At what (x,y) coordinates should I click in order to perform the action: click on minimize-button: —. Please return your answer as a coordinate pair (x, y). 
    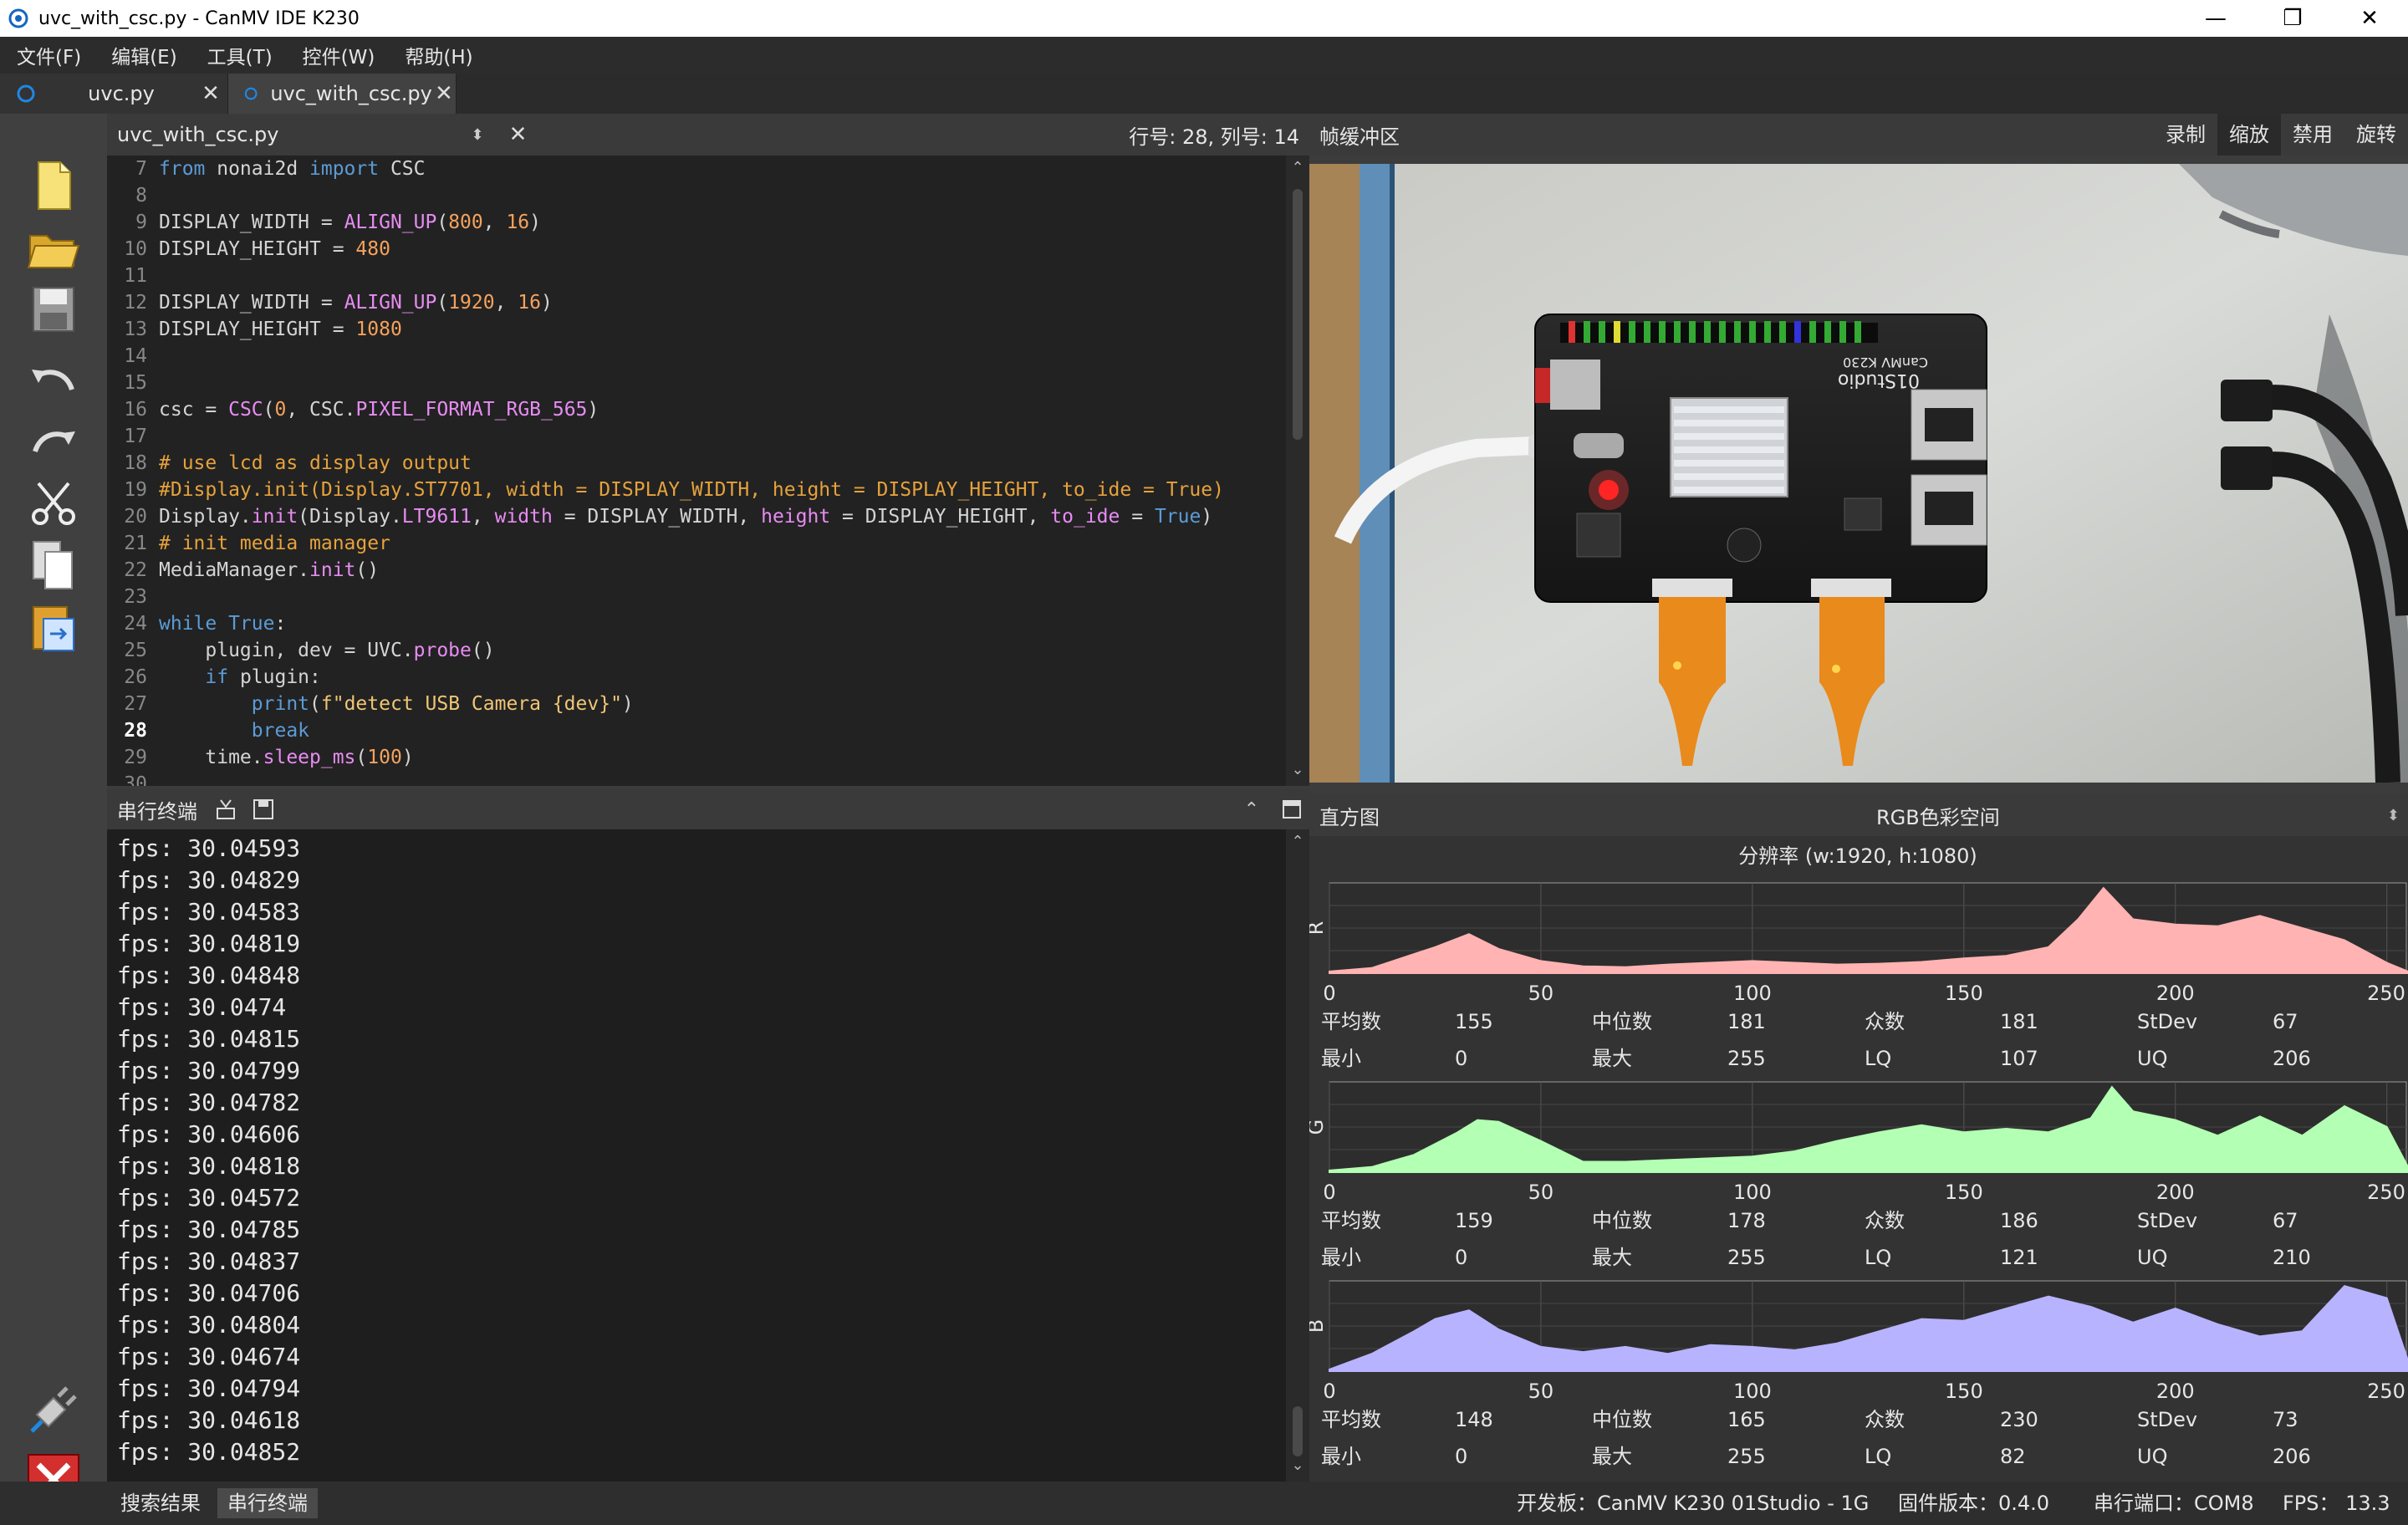
    Looking at the image, I should click on (2215, 18).